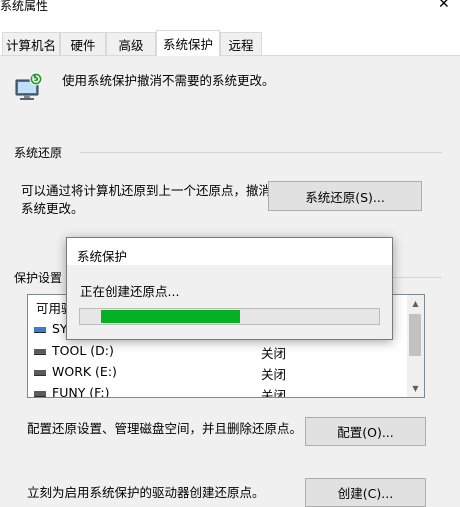 The image size is (460, 507). Describe the element at coordinates (415, 303) in the screenshot. I see `scroll-up-icon: ▲` at that location.